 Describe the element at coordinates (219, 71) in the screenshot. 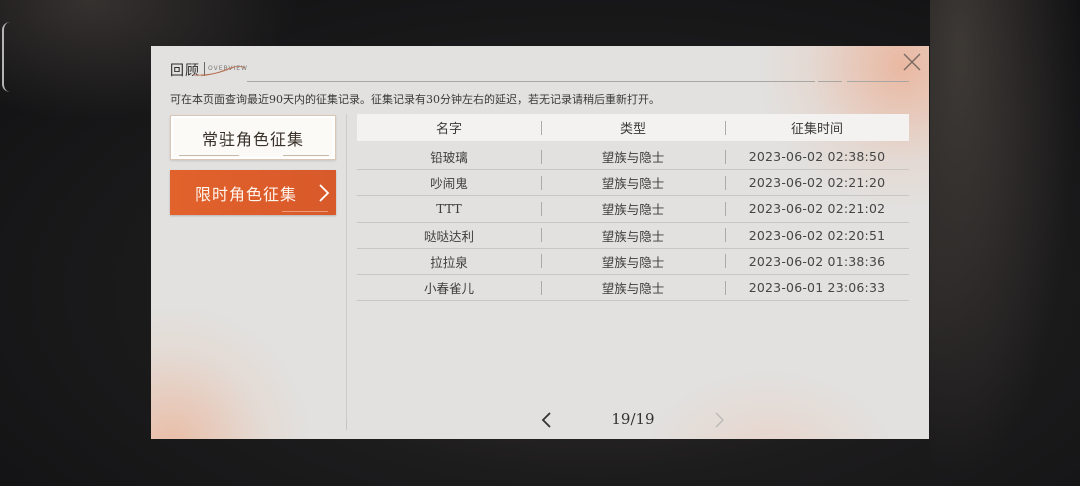

I see `title-swoosh-decoration` at that location.